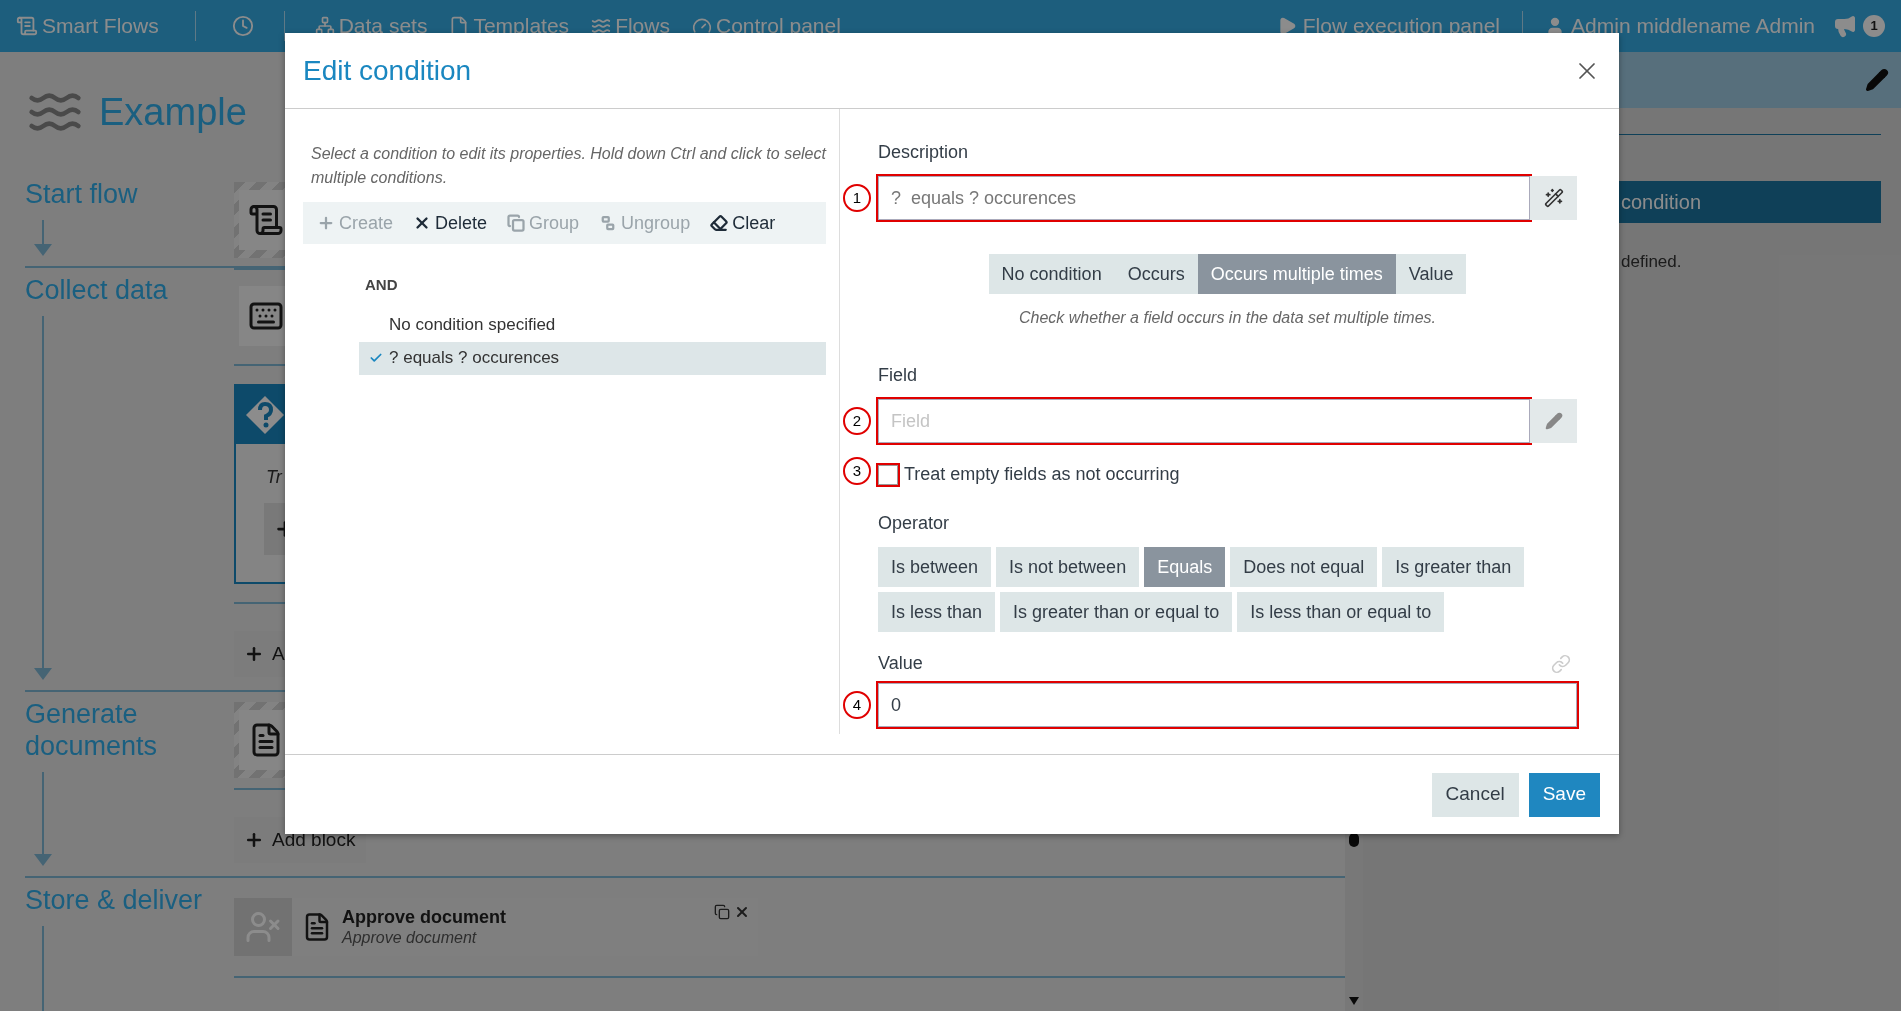 This screenshot has height=1011, width=1901. Describe the element at coordinates (1341, 612) in the screenshot. I see `operator-option: Is less than or equal to` at that location.